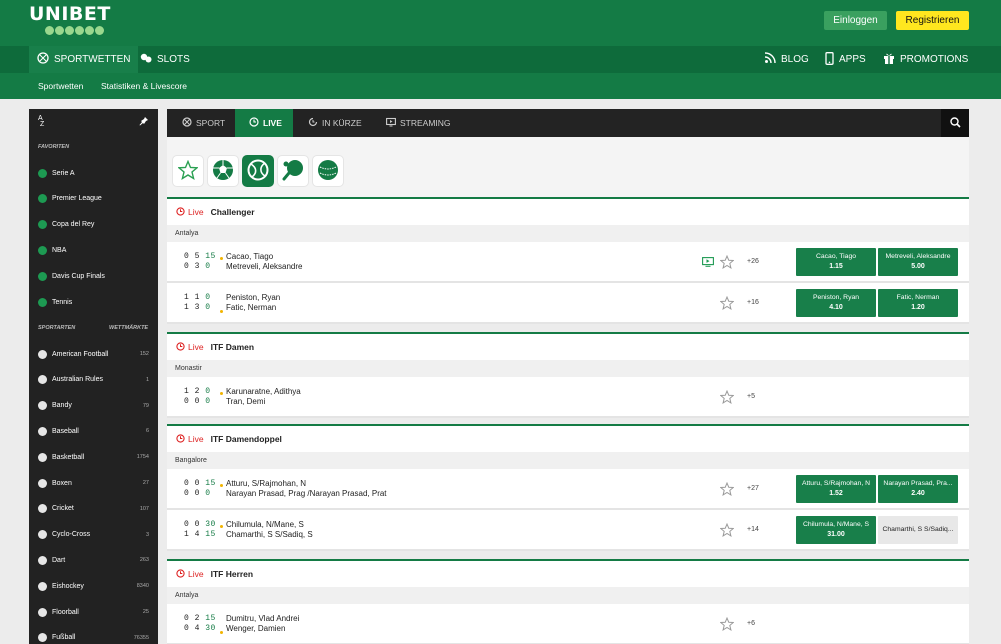 This screenshot has height=644, width=1001. What do you see at coordinates (918, 303) in the screenshot?
I see `odds-button: Fatic, Nerman 1.20` at bounding box center [918, 303].